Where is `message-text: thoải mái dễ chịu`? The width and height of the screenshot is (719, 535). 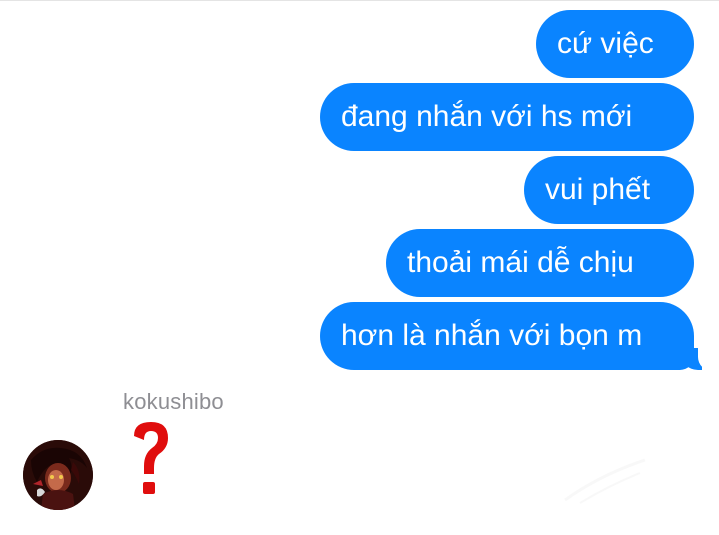
message-text: thoải mái dễ chịu is located at coordinates (520, 262).